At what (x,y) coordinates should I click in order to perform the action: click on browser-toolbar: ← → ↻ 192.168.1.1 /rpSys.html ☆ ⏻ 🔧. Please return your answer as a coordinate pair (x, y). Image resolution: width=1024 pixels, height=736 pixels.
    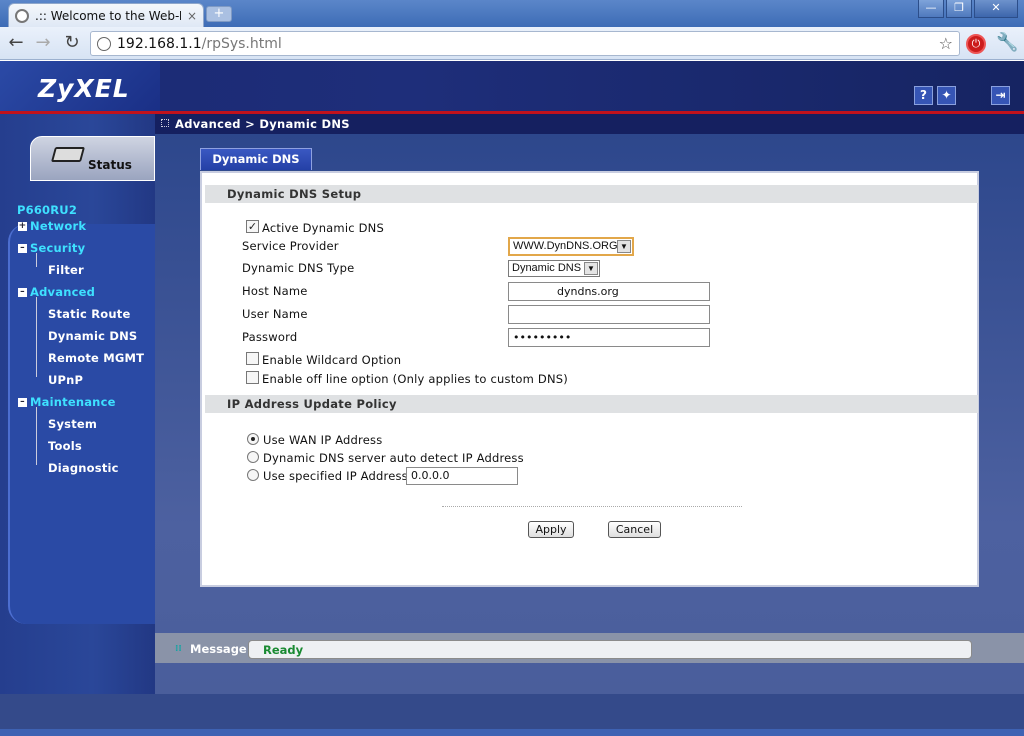
    Looking at the image, I should click on (512, 43).